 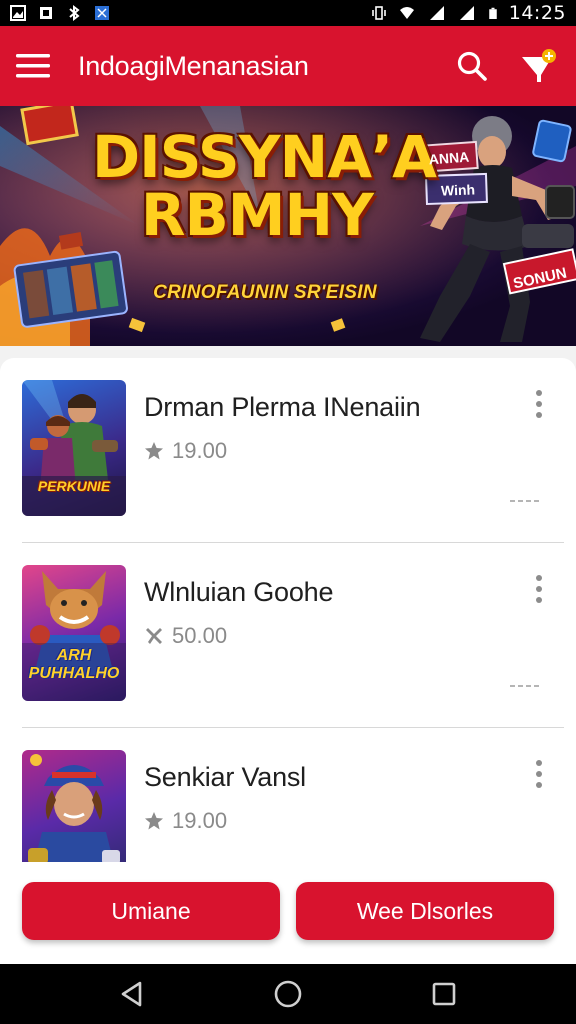 What do you see at coordinates (282, 407) in the screenshot?
I see `item-title: Drman Plerma INenaiin` at bounding box center [282, 407].